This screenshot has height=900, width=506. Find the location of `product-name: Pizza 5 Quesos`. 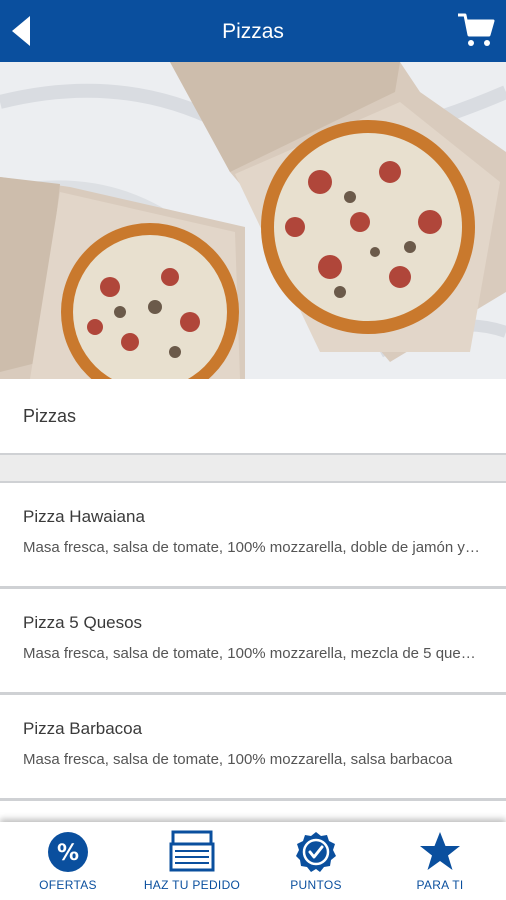

product-name: Pizza 5 Quesos is located at coordinates (83, 622).